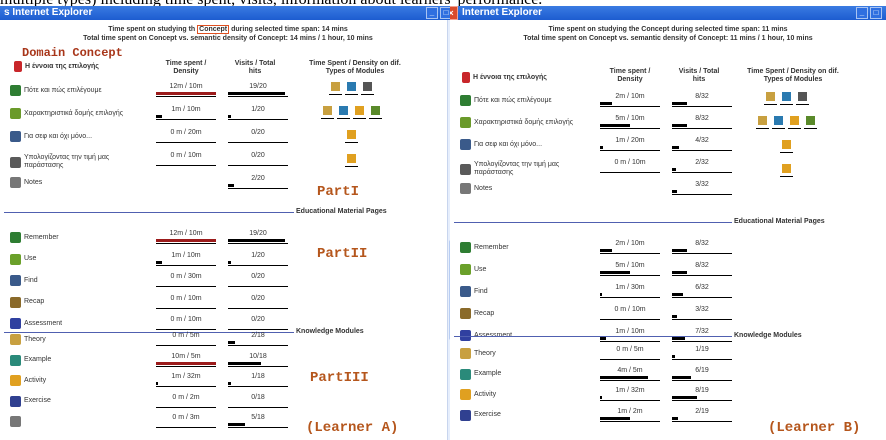 Image resolution: width=886 pixels, height=440 pixels. What do you see at coordinates (258, 86) in the screenshot?
I see `visits-value: 19/20` at bounding box center [258, 86].